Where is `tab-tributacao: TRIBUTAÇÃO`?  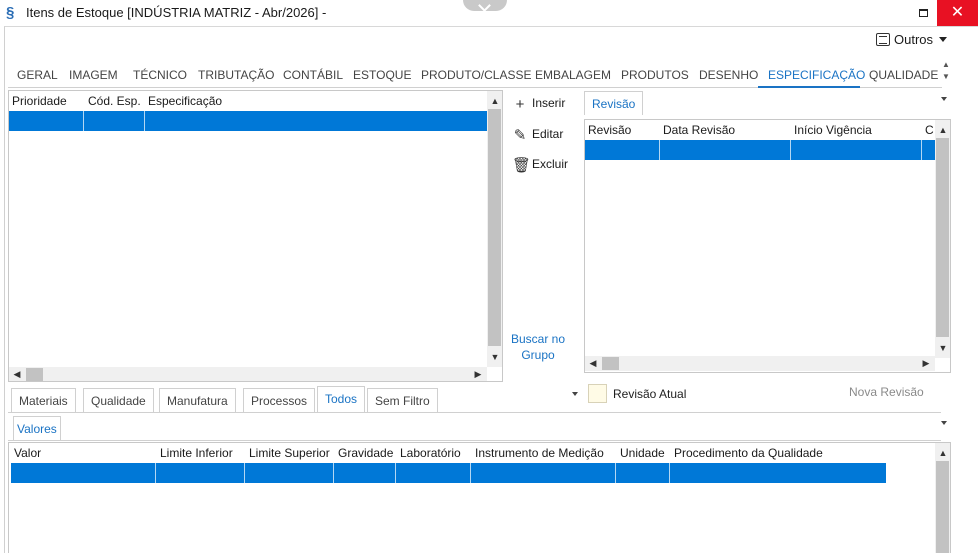
tab-tributacao: TRIBUTAÇÃO is located at coordinates (236, 75).